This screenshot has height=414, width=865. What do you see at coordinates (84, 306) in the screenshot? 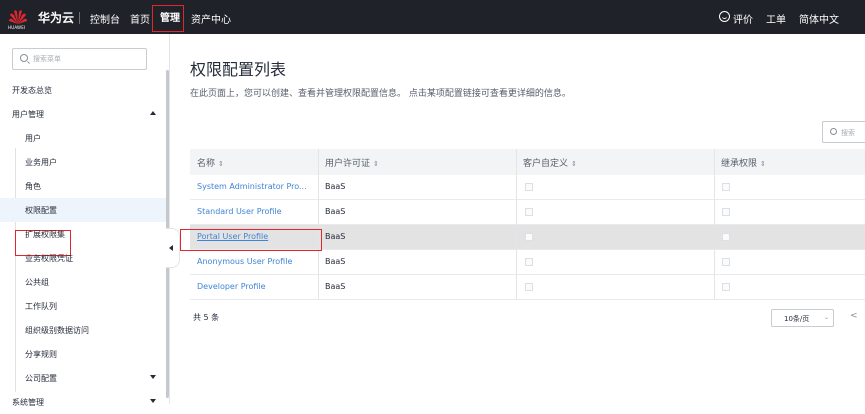
I see `sidebar-item-work-queues: 工作队列` at bounding box center [84, 306].